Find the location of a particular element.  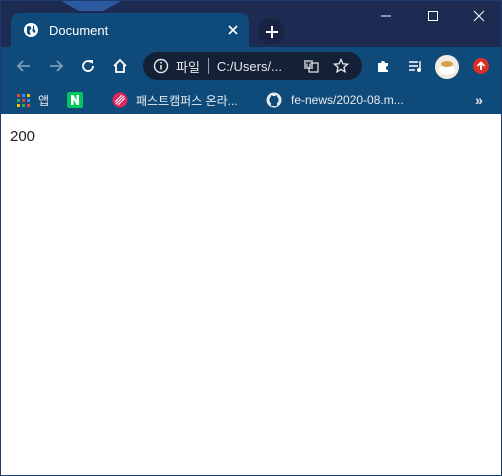

minimize-icon is located at coordinates (386, 16).